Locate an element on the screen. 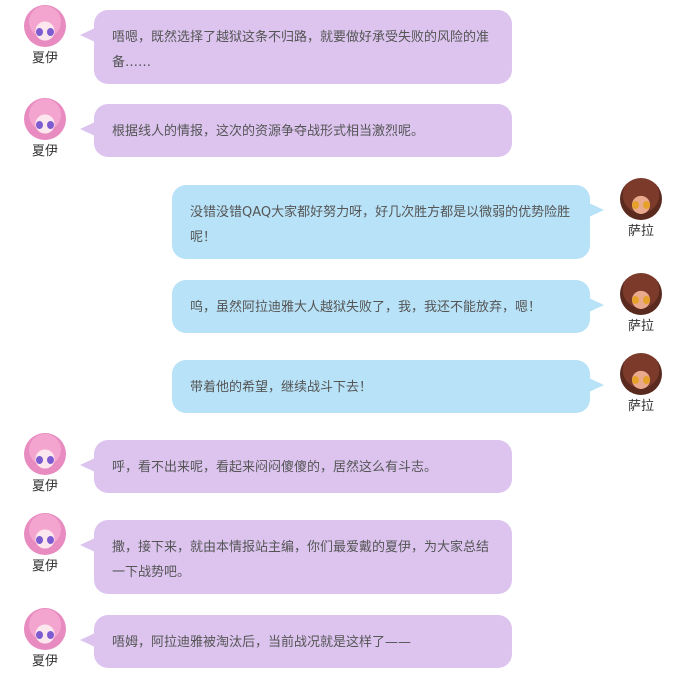 The width and height of the screenshot is (677, 677). chat-bubble: 带着他的希望，继续战斗下去！ is located at coordinates (388, 386).